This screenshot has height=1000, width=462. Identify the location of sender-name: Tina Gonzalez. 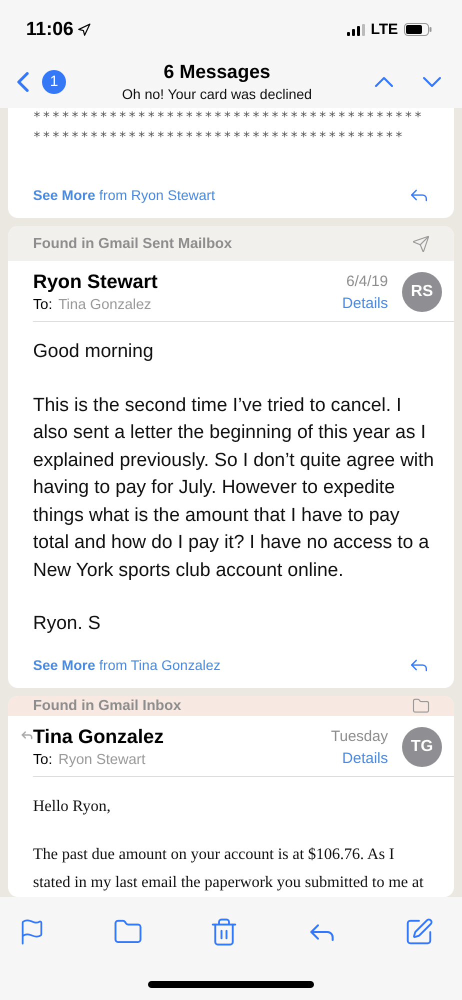
(99, 737).